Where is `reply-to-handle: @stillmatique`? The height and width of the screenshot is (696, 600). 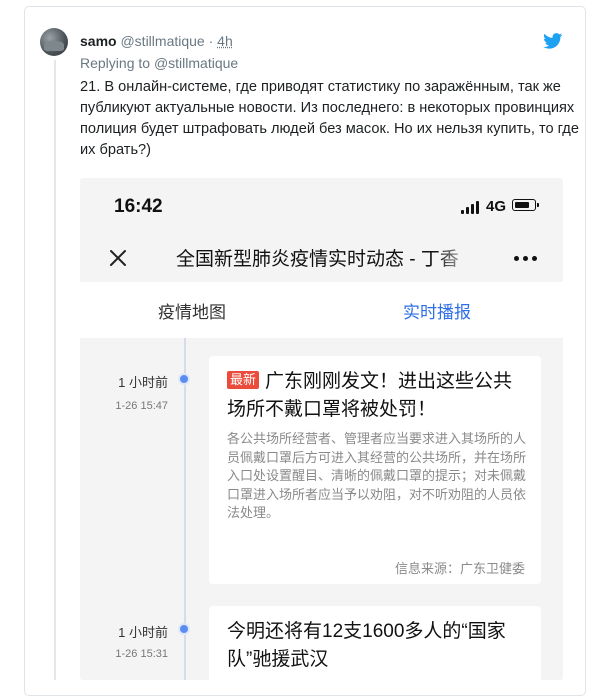
reply-to-handle: @stillmatique is located at coordinates (196, 63).